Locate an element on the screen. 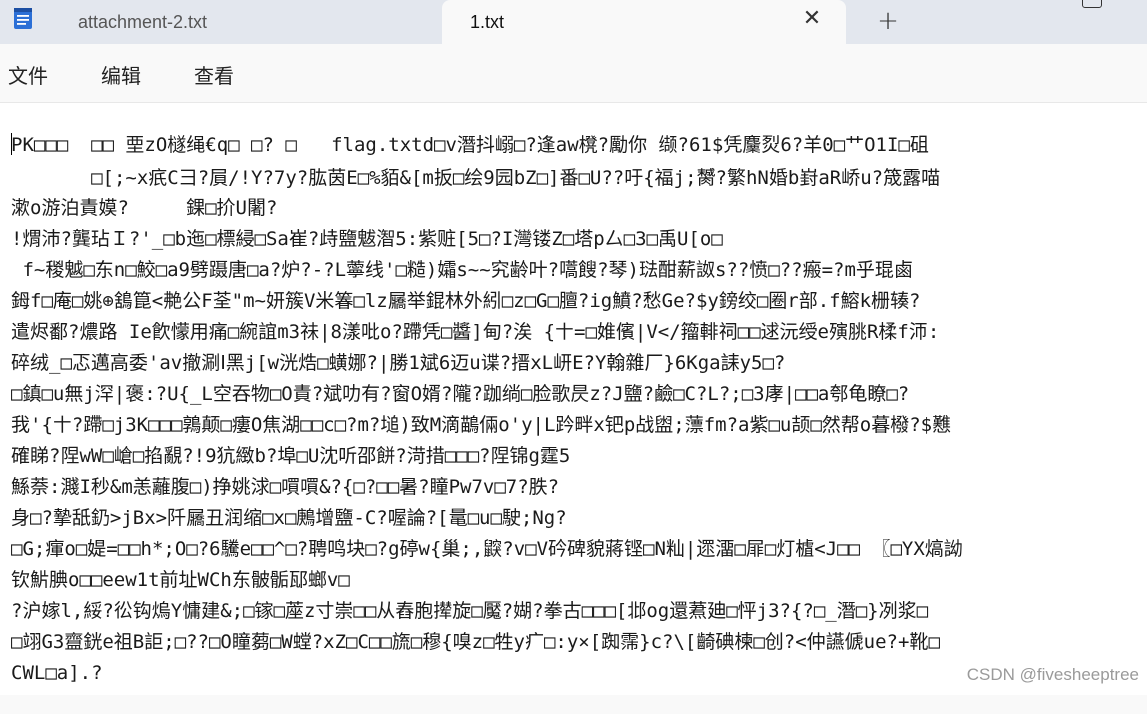 The image size is (1147, 714). tab-label: attachment-2.txt is located at coordinates (143, 21).